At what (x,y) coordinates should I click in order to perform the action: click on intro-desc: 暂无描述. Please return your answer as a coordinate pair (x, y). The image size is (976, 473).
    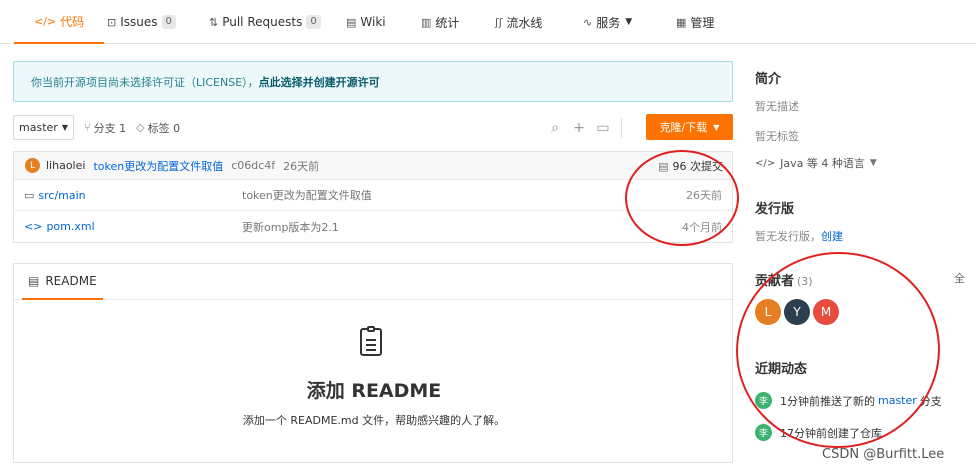
    Looking at the image, I should click on (777, 106).